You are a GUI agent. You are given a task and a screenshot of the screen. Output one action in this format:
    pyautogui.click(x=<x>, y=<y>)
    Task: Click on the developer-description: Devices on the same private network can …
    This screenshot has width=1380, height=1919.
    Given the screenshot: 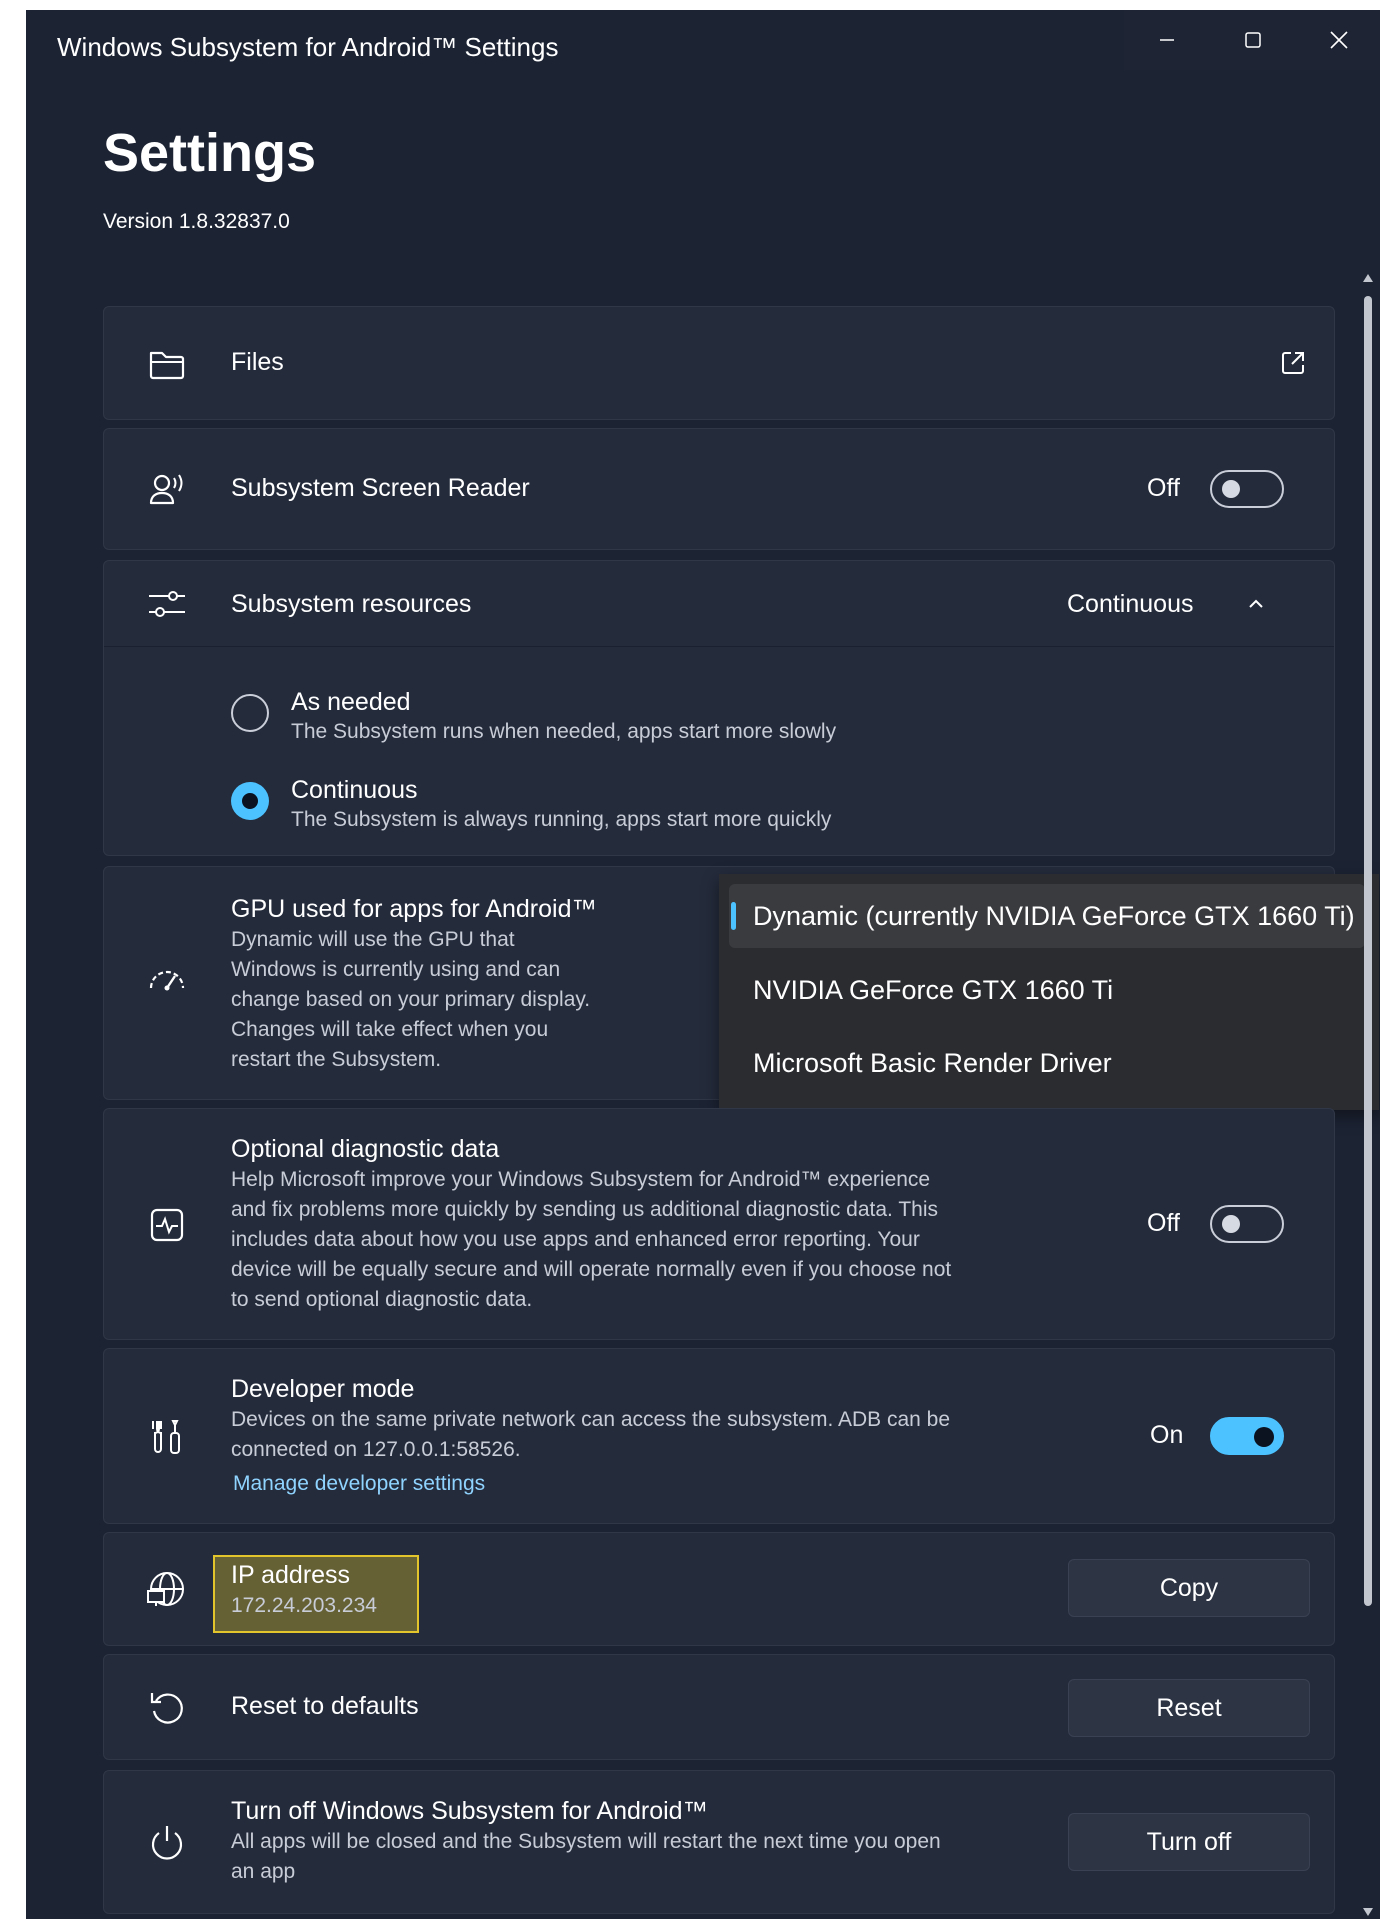 What is the action you would take?
    pyautogui.click(x=591, y=1434)
    